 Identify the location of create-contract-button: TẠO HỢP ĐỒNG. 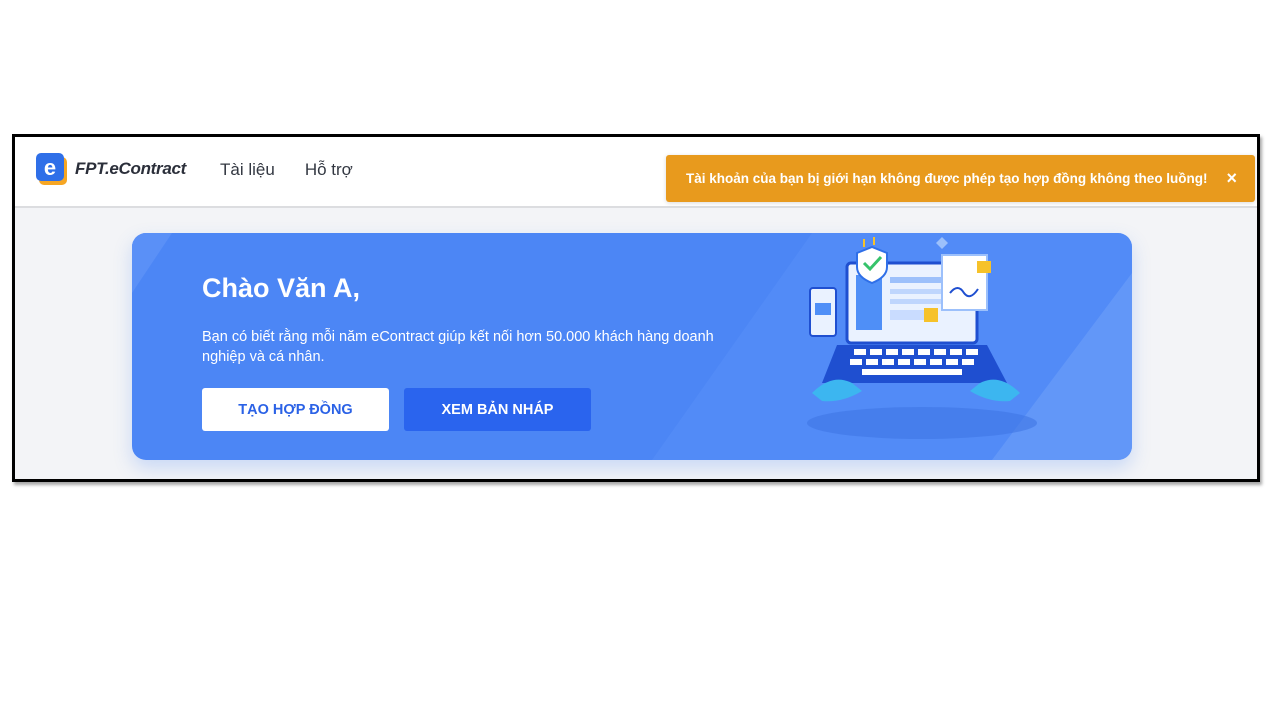
(295, 409).